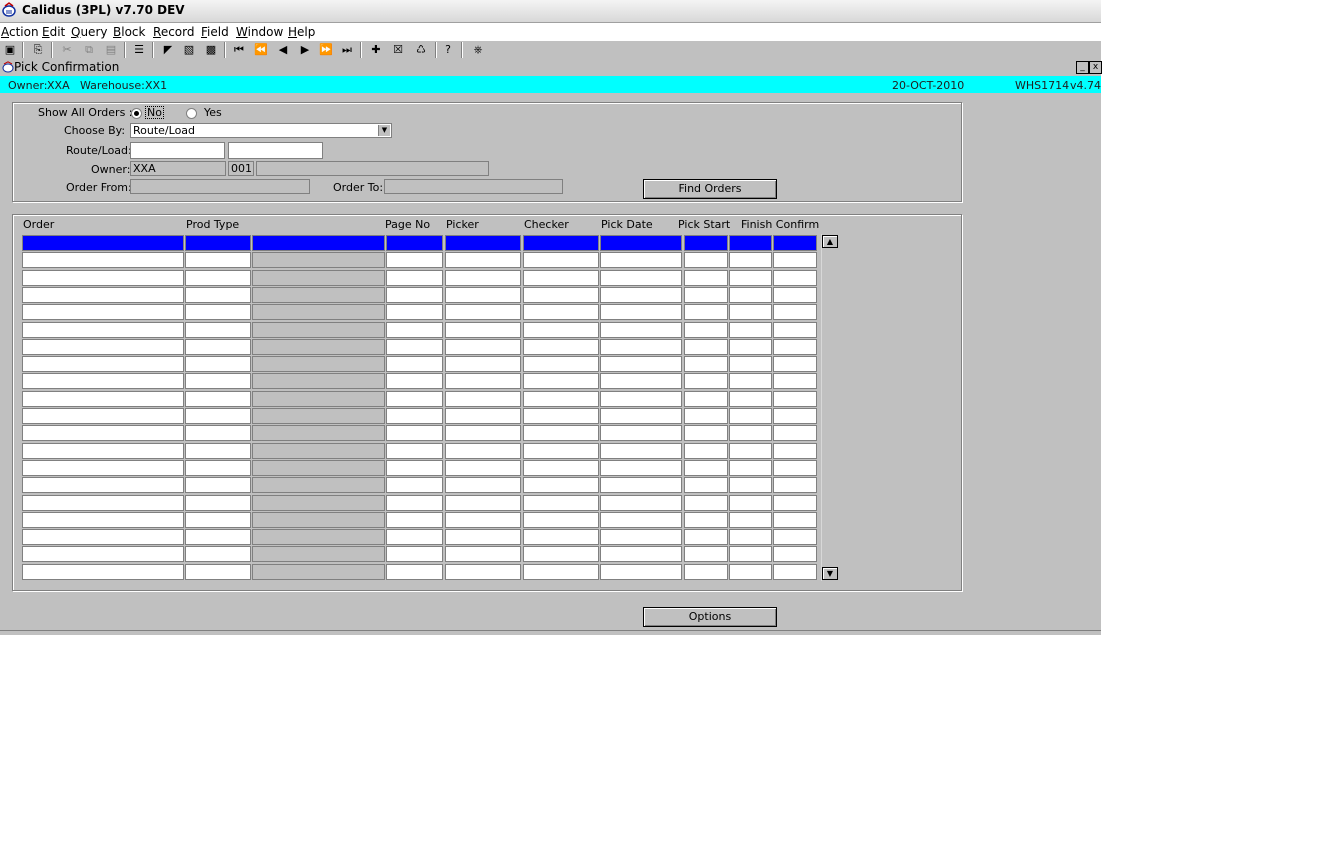 The height and width of the screenshot is (852, 1320). What do you see at coordinates (829, 407) in the screenshot?
I see `grid-scrollbar: ▲ ▼` at bounding box center [829, 407].